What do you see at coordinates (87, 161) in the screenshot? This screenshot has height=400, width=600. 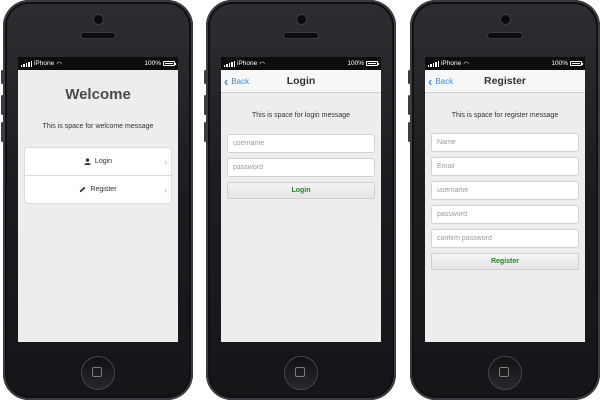 I see `user-icon` at bounding box center [87, 161].